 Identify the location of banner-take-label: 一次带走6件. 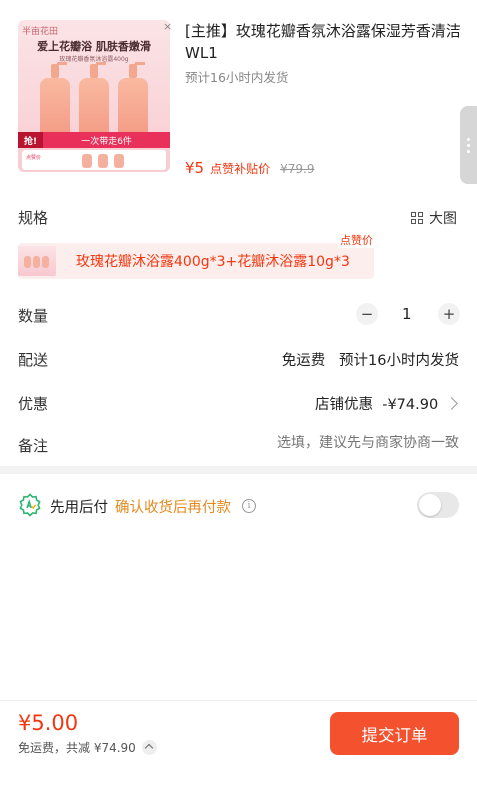
(106, 141).